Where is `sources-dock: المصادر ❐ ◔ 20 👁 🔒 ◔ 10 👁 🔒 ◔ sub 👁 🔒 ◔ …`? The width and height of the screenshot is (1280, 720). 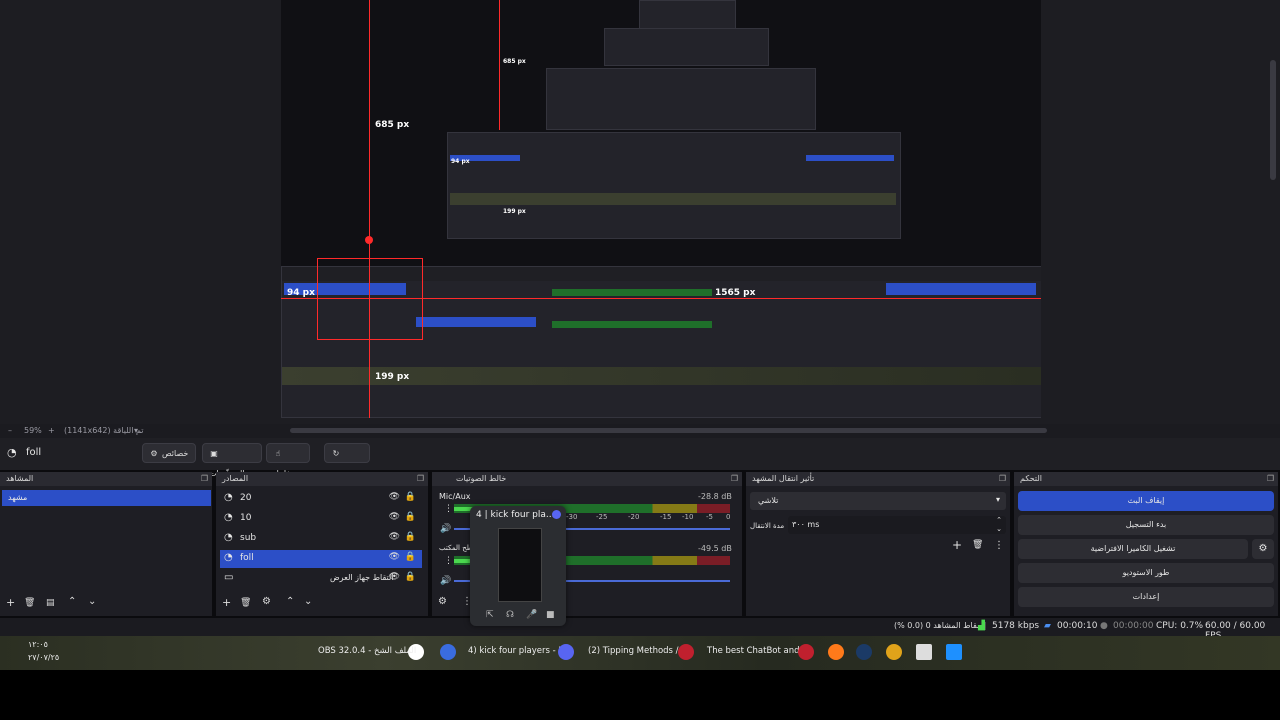 sources-dock: المصادر ❐ ◔ 20 👁 🔒 ◔ 10 👁 🔒 ◔ sub 👁 🔒 ◔ … is located at coordinates (322, 544).